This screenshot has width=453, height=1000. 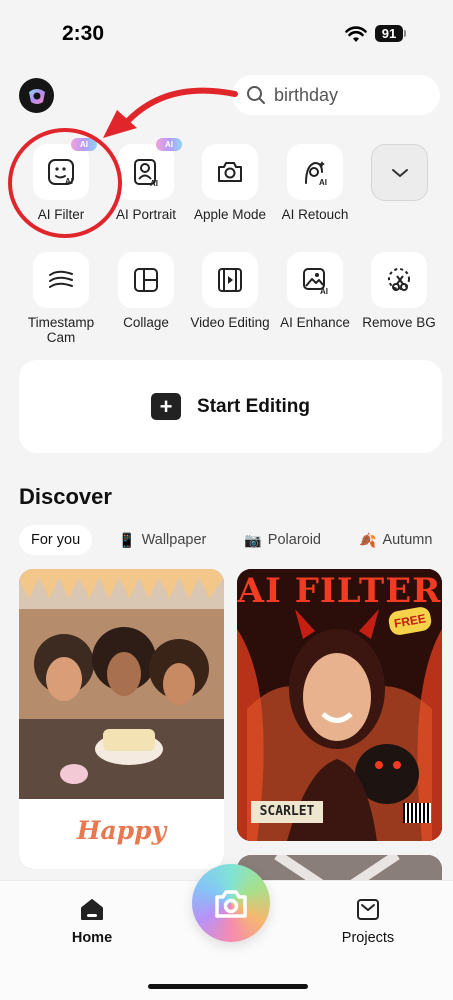 What do you see at coordinates (92, 921) in the screenshot?
I see `tab-home: Home` at bounding box center [92, 921].